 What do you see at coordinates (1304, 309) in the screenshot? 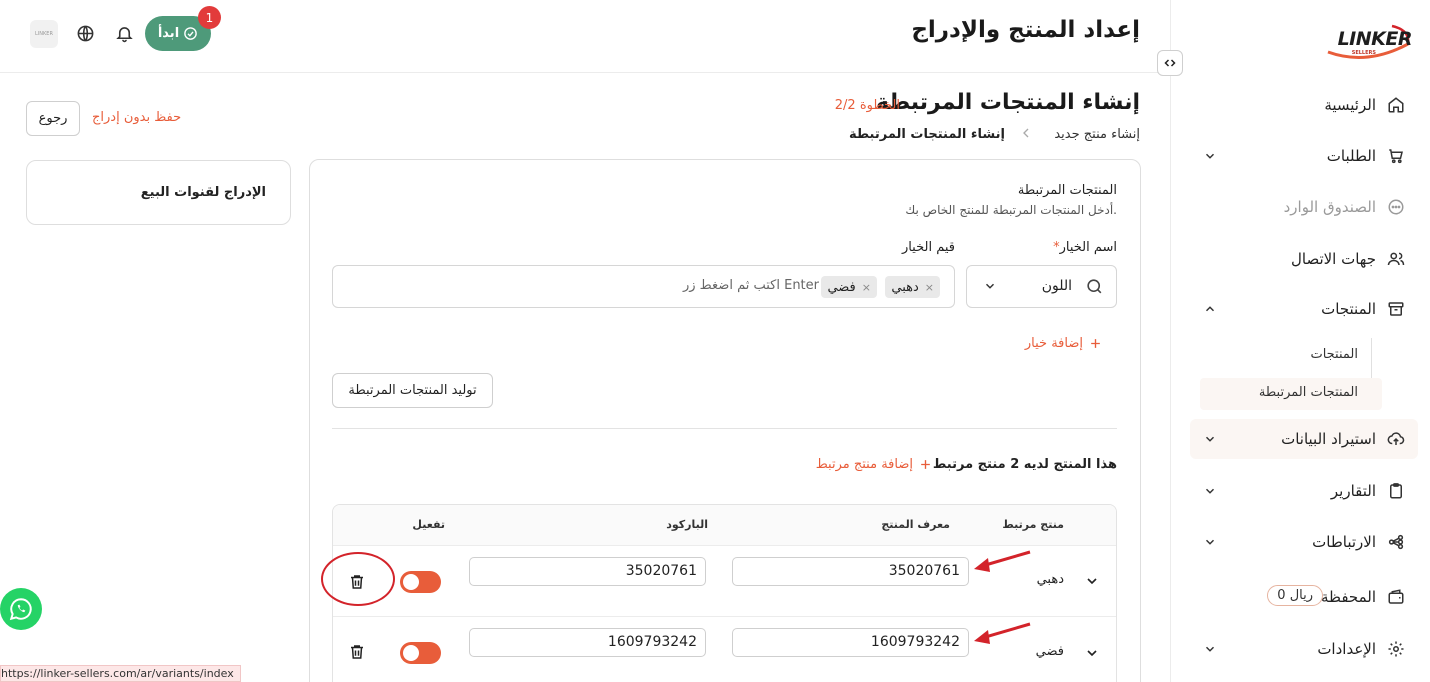
I see `sidebar-item-products: المنتجات` at bounding box center [1304, 309].